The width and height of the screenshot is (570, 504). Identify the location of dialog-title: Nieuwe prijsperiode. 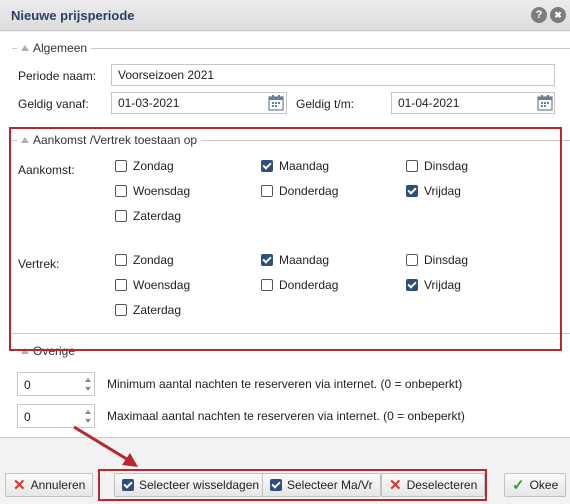
(73, 15).